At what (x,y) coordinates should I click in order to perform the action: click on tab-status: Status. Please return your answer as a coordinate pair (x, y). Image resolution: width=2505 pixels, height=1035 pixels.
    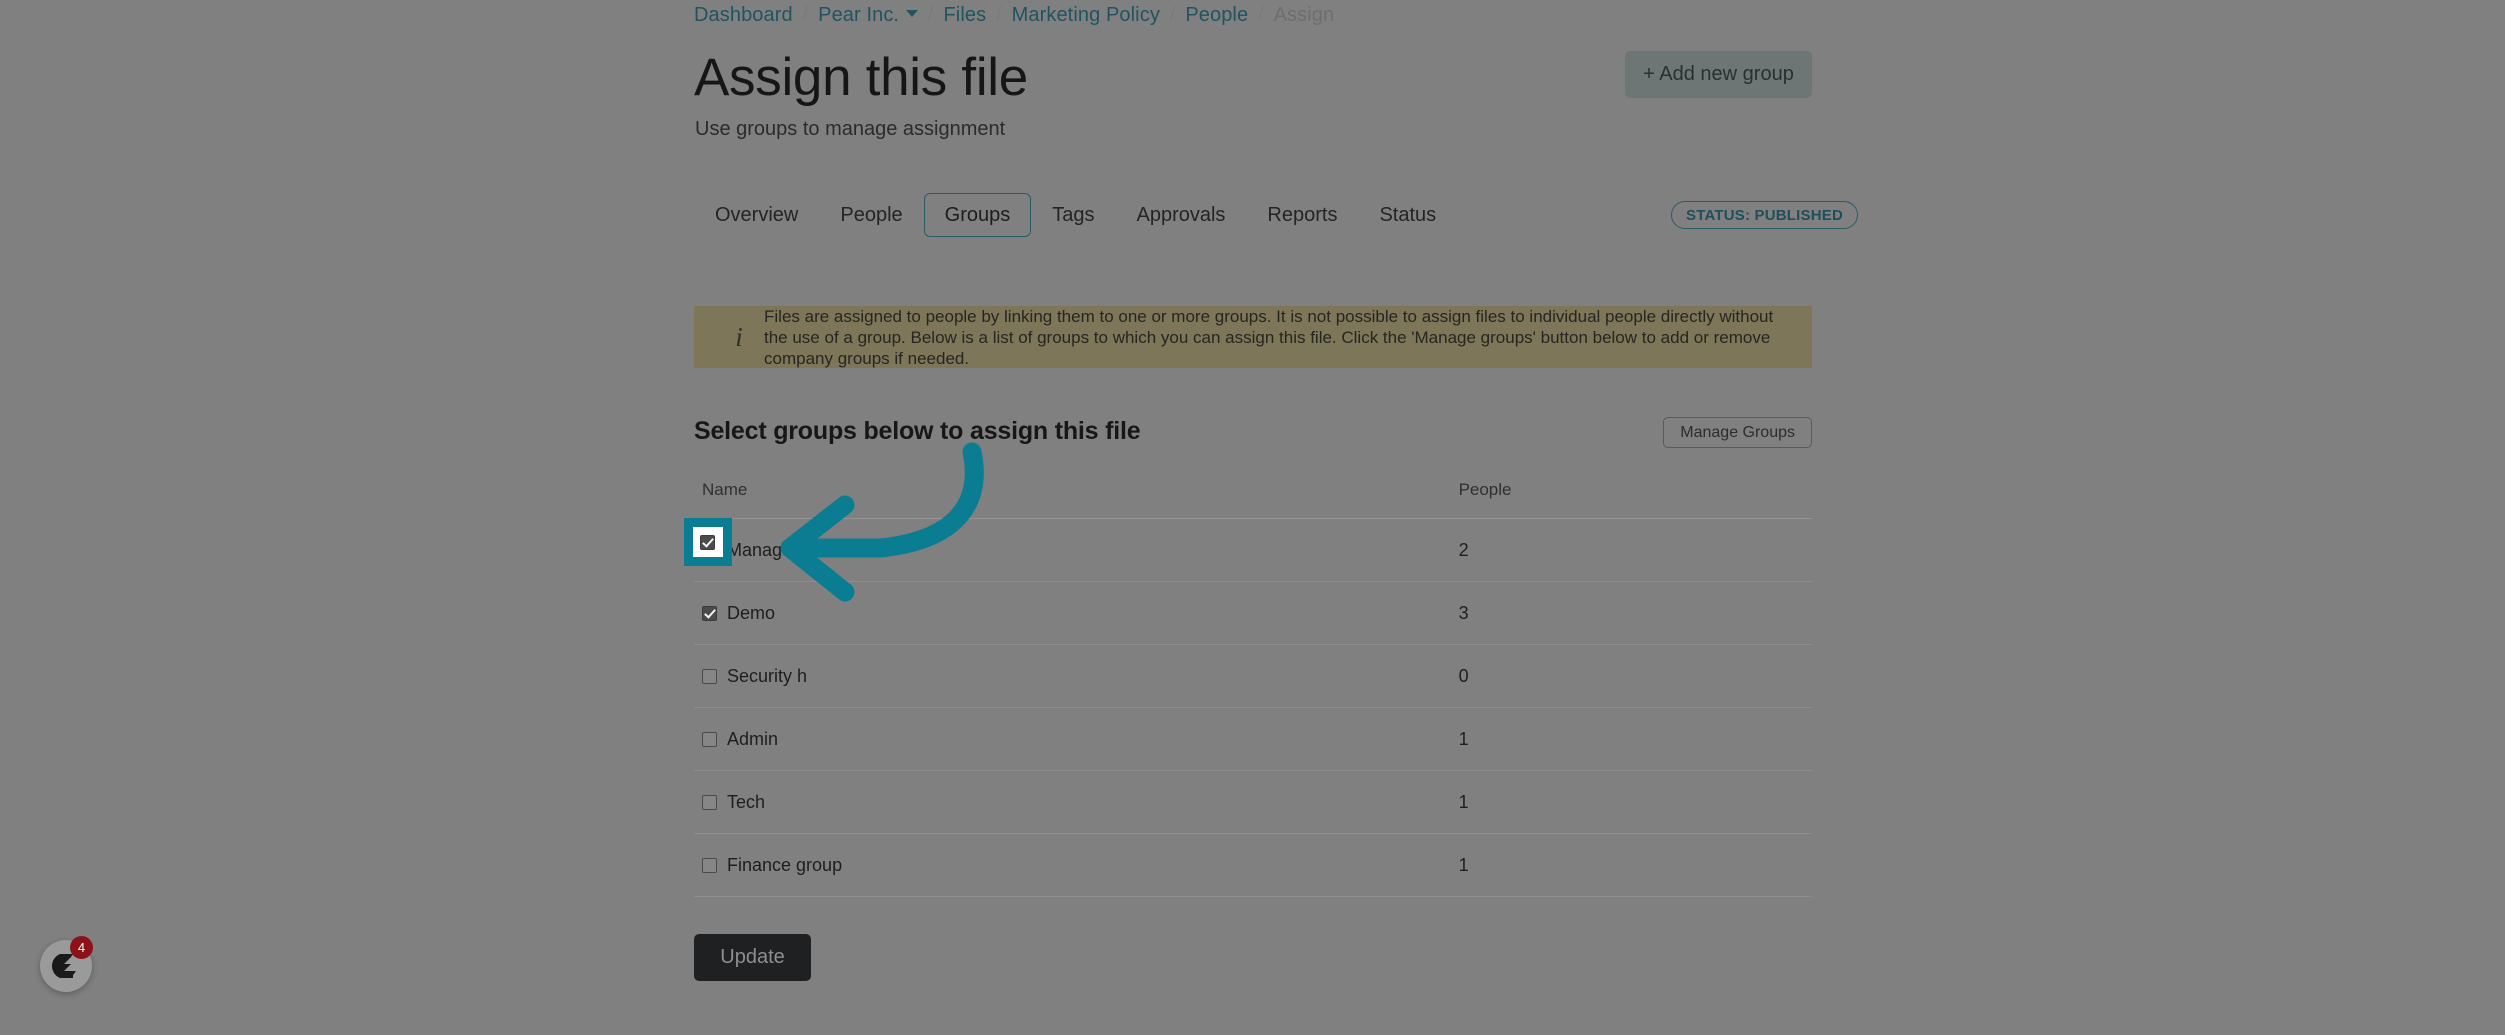
    Looking at the image, I should click on (1407, 215).